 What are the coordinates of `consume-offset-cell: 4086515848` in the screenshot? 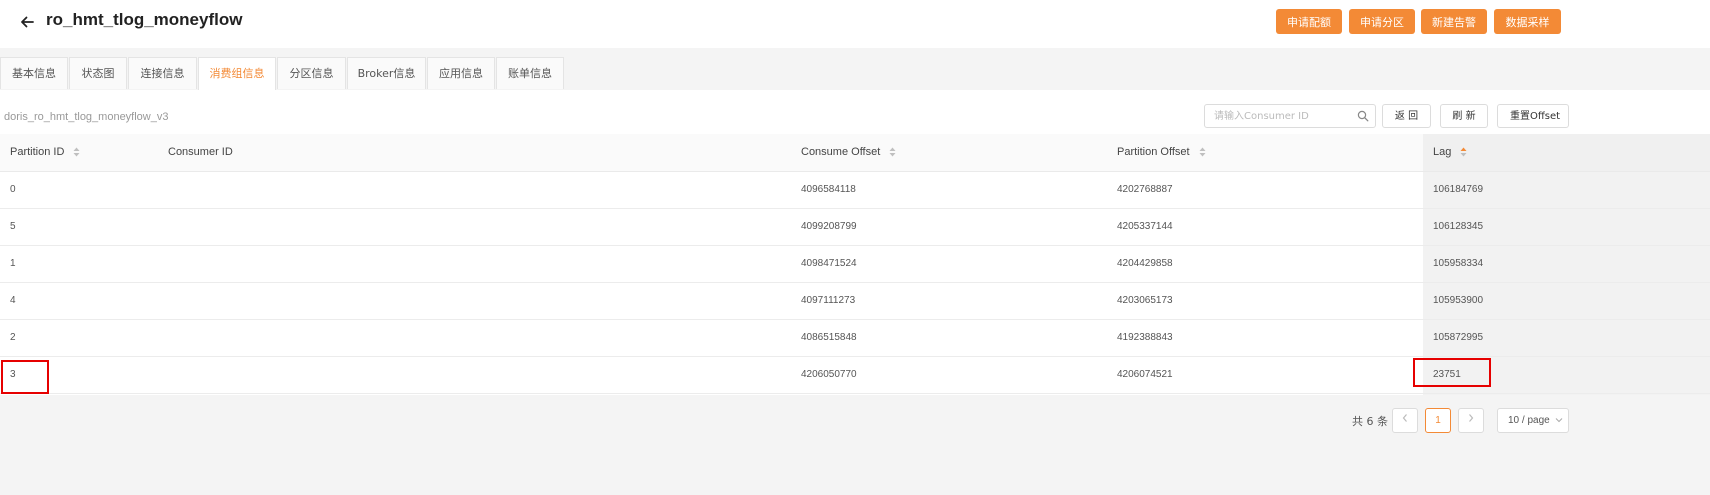 It's located at (829, 337).